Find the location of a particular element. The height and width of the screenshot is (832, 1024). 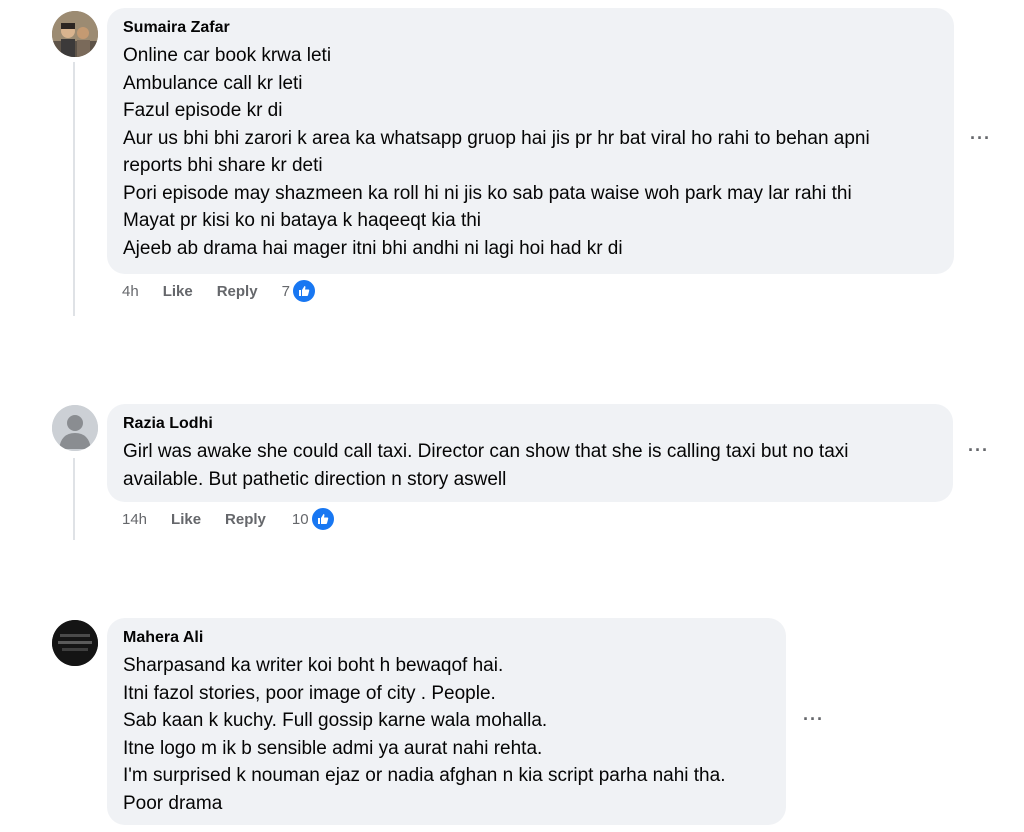

comment-text-line: Ambulance call kr leti is located at coordinates (213, 83).